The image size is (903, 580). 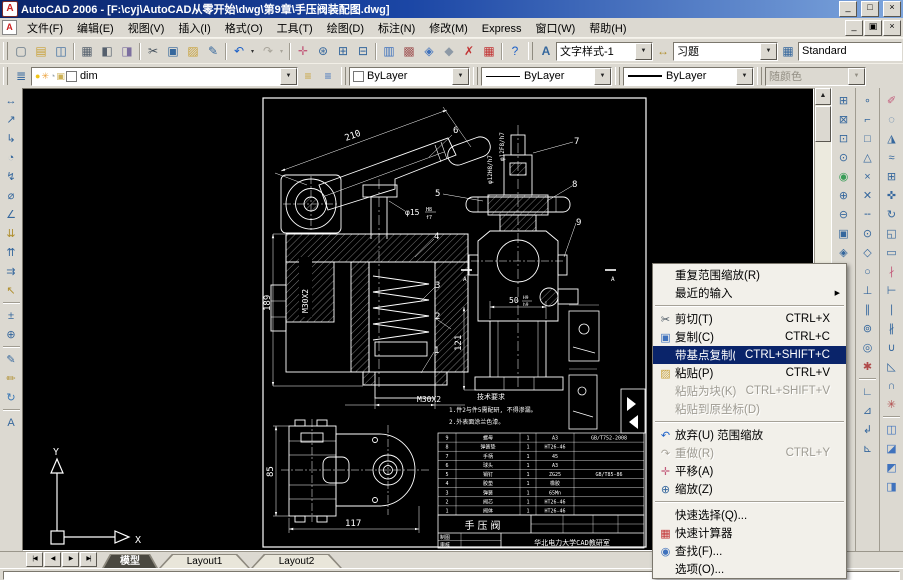 I want to click on break-at-point-tool: ∣, so click(x=891, y=309).